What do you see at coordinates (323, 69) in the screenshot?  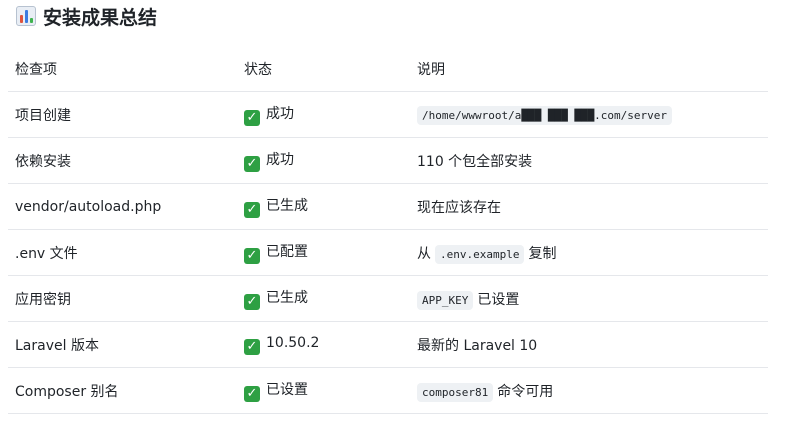 I see `header-status: 状态` at bounding box center [323, 69].